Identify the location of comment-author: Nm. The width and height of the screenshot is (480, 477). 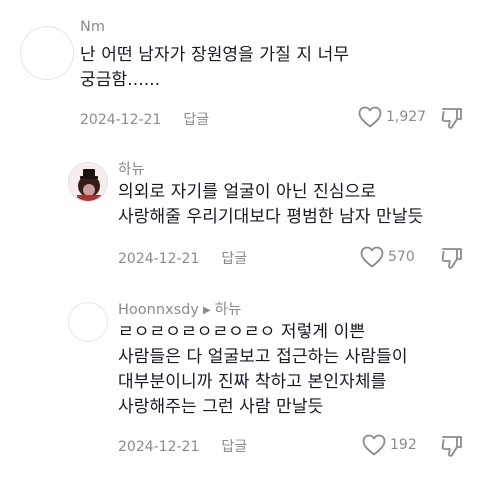
(92, 27).